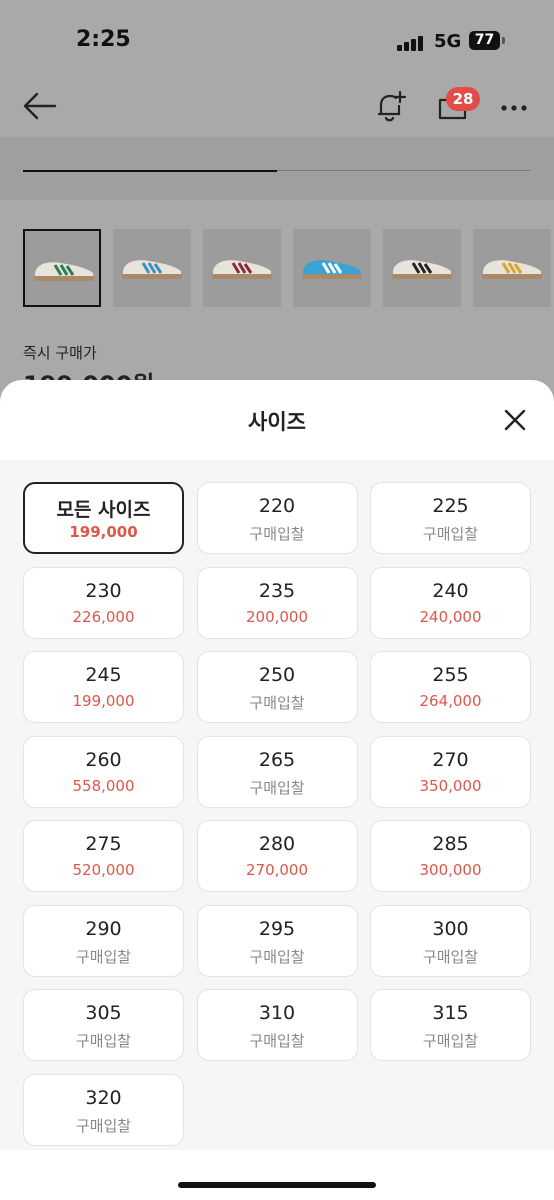 The width and height of the screenshot is (554, 1200). What do you see at coordinates (60, 353) in the screenshot?
I see `instant-price-label: 즉시 구매가` at bounding box center [60, 353].